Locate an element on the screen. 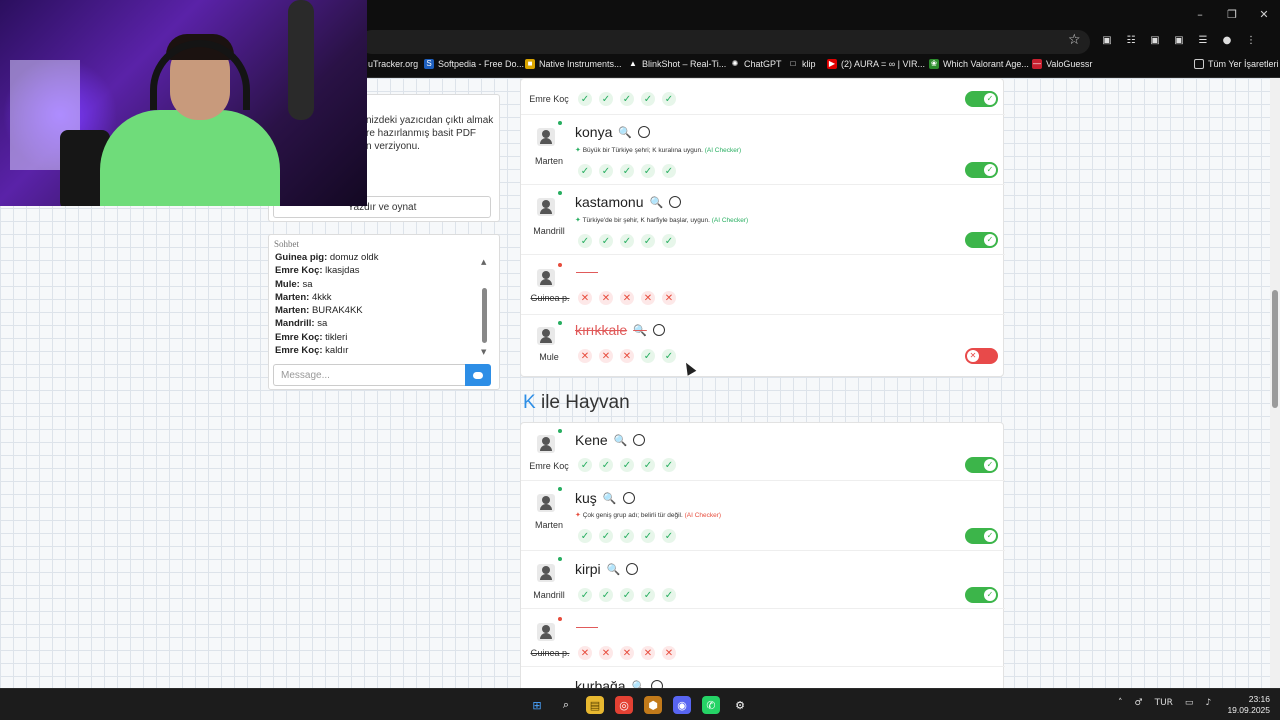 The height and width of the screenshot is (720, 1280). chevron-up-icon: ˄ is located at coordinates (1120, 703).